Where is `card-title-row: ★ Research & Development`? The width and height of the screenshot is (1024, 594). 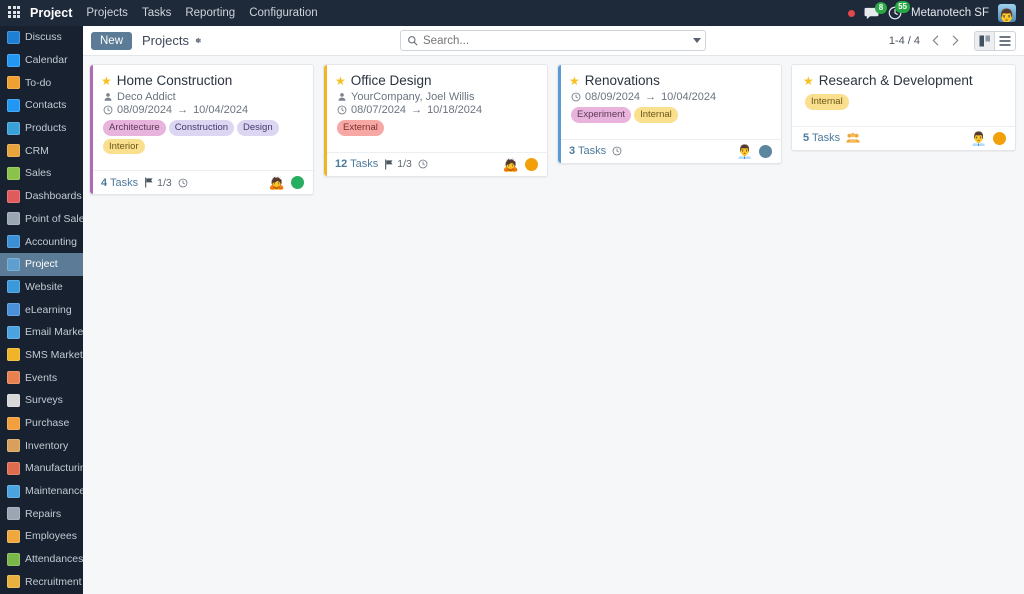
card-title-row: ★ Research & Development is located at coordinates (904, 80).